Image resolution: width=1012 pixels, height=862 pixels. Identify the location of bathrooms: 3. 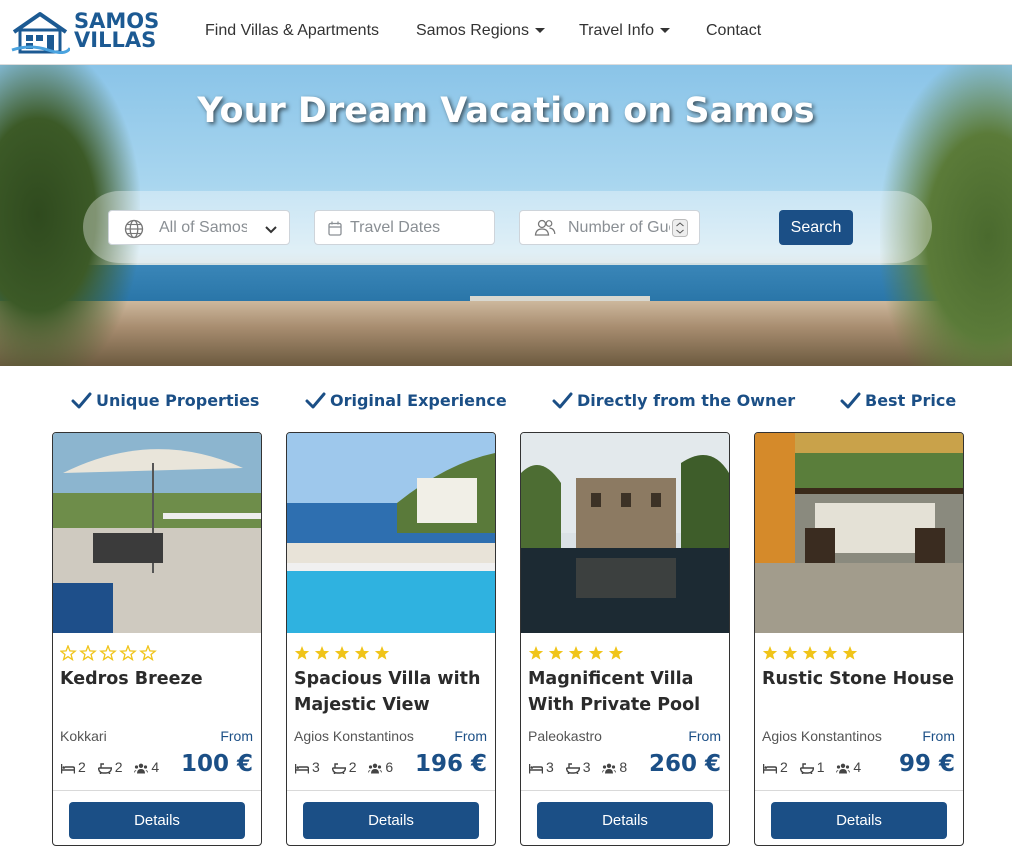
(578, 767).